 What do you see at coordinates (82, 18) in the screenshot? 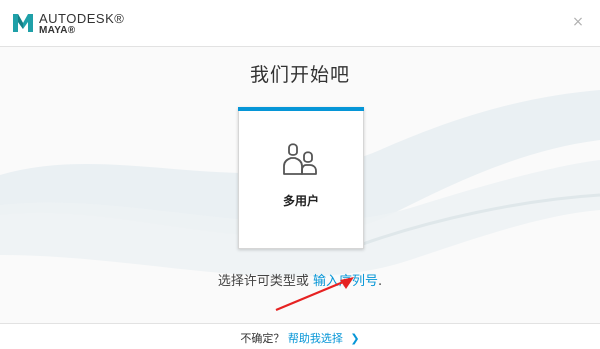
I see `brand-autodesk: AUTODESK®` at bounding box center [82, 18].